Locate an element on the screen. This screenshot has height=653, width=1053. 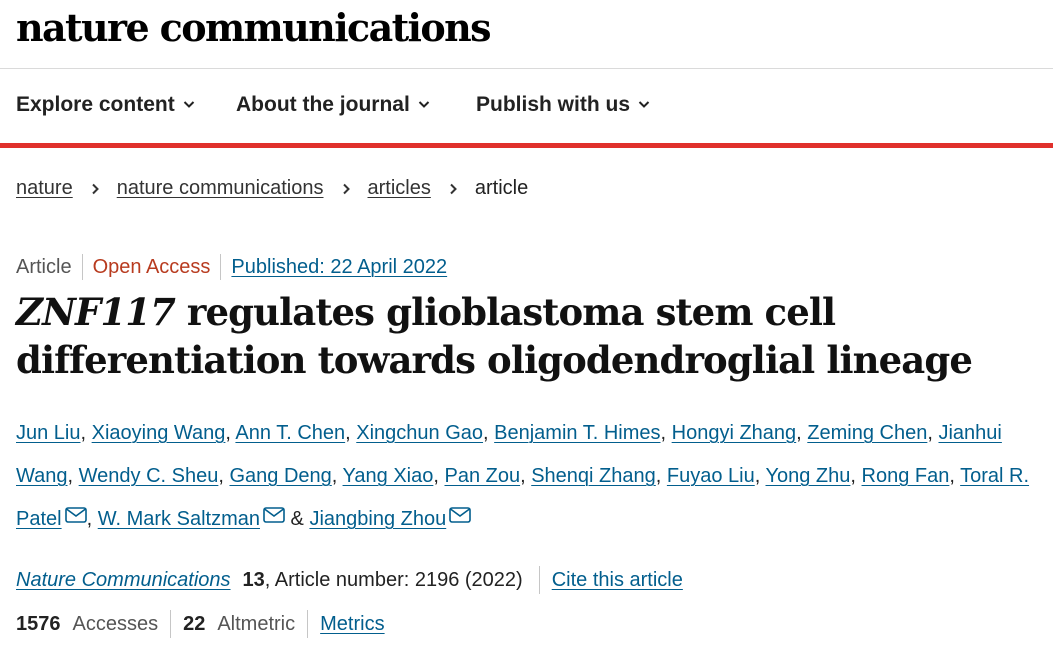
accesses-count: 1576 is located at coordinates (38, 623).